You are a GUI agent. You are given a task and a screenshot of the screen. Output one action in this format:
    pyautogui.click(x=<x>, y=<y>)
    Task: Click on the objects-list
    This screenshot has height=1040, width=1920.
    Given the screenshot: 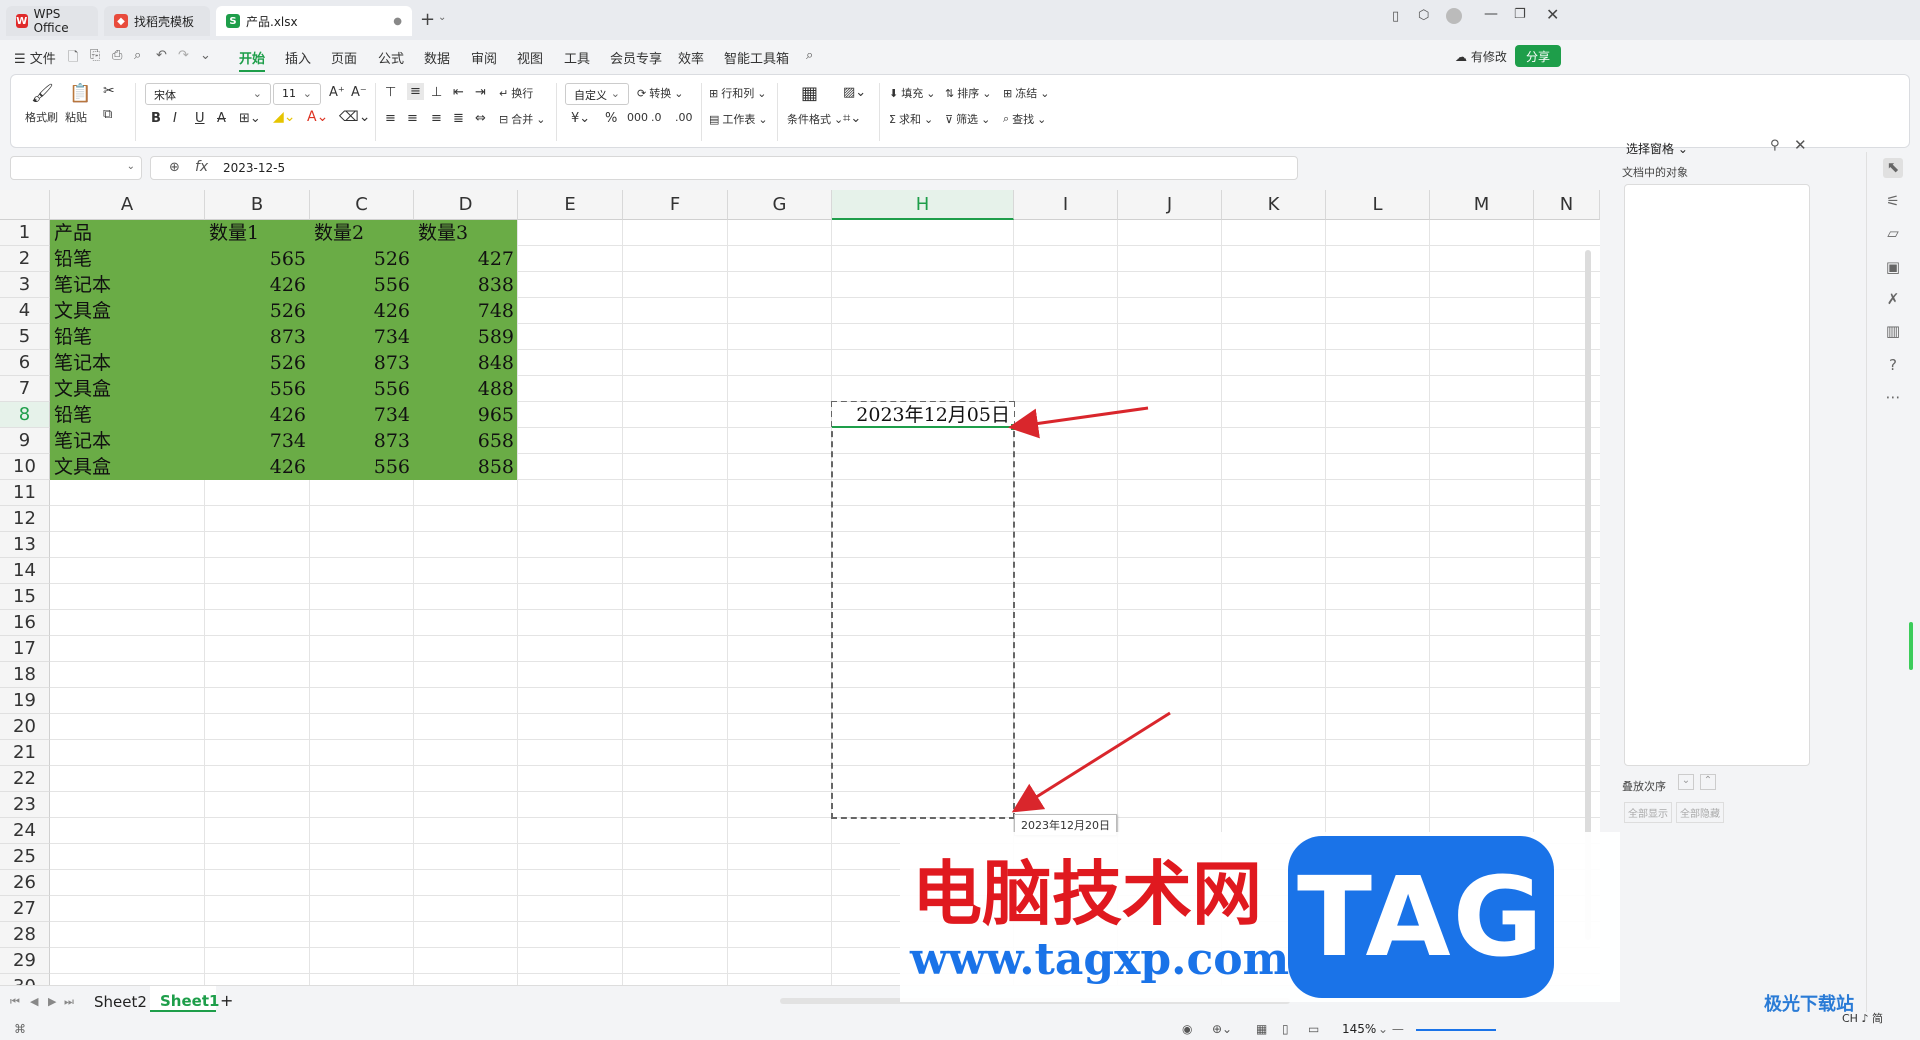 What is the action you would take?
    pyautogui.click(x=1717, y=475)
    